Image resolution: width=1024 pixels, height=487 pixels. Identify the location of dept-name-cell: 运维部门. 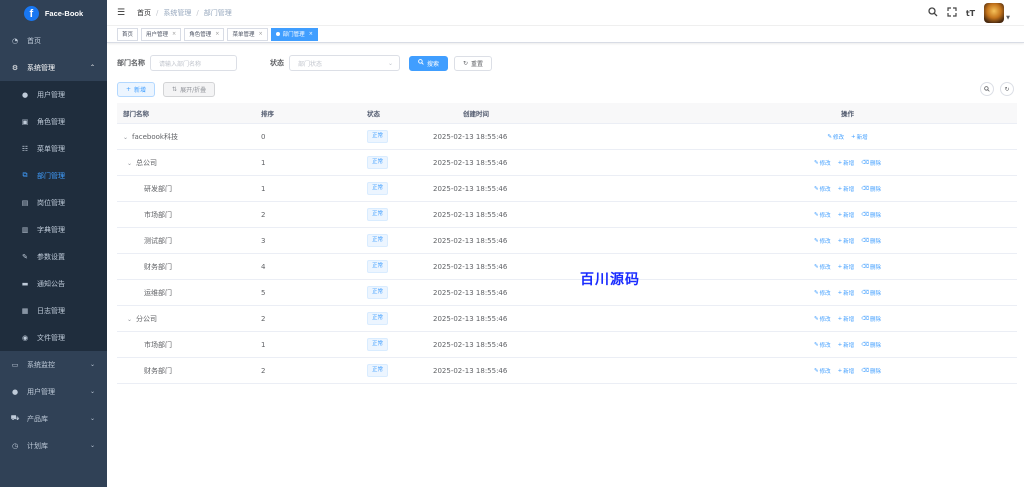
(185, 293).